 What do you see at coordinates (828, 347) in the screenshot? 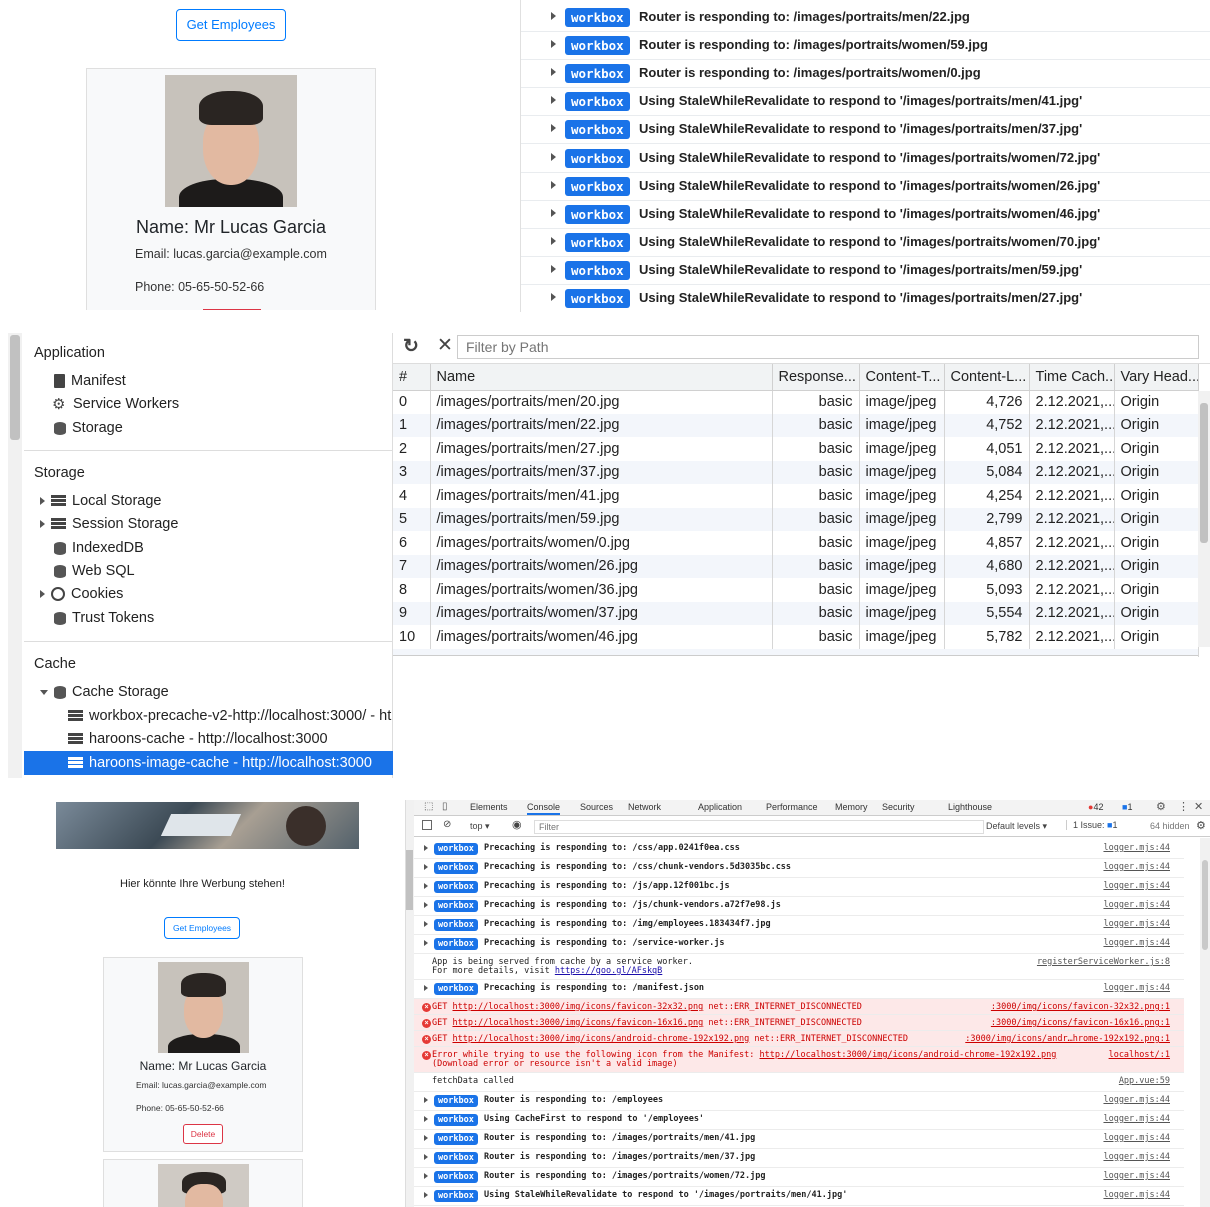
I see `filter-path-input` at bounding box center [828, 347].